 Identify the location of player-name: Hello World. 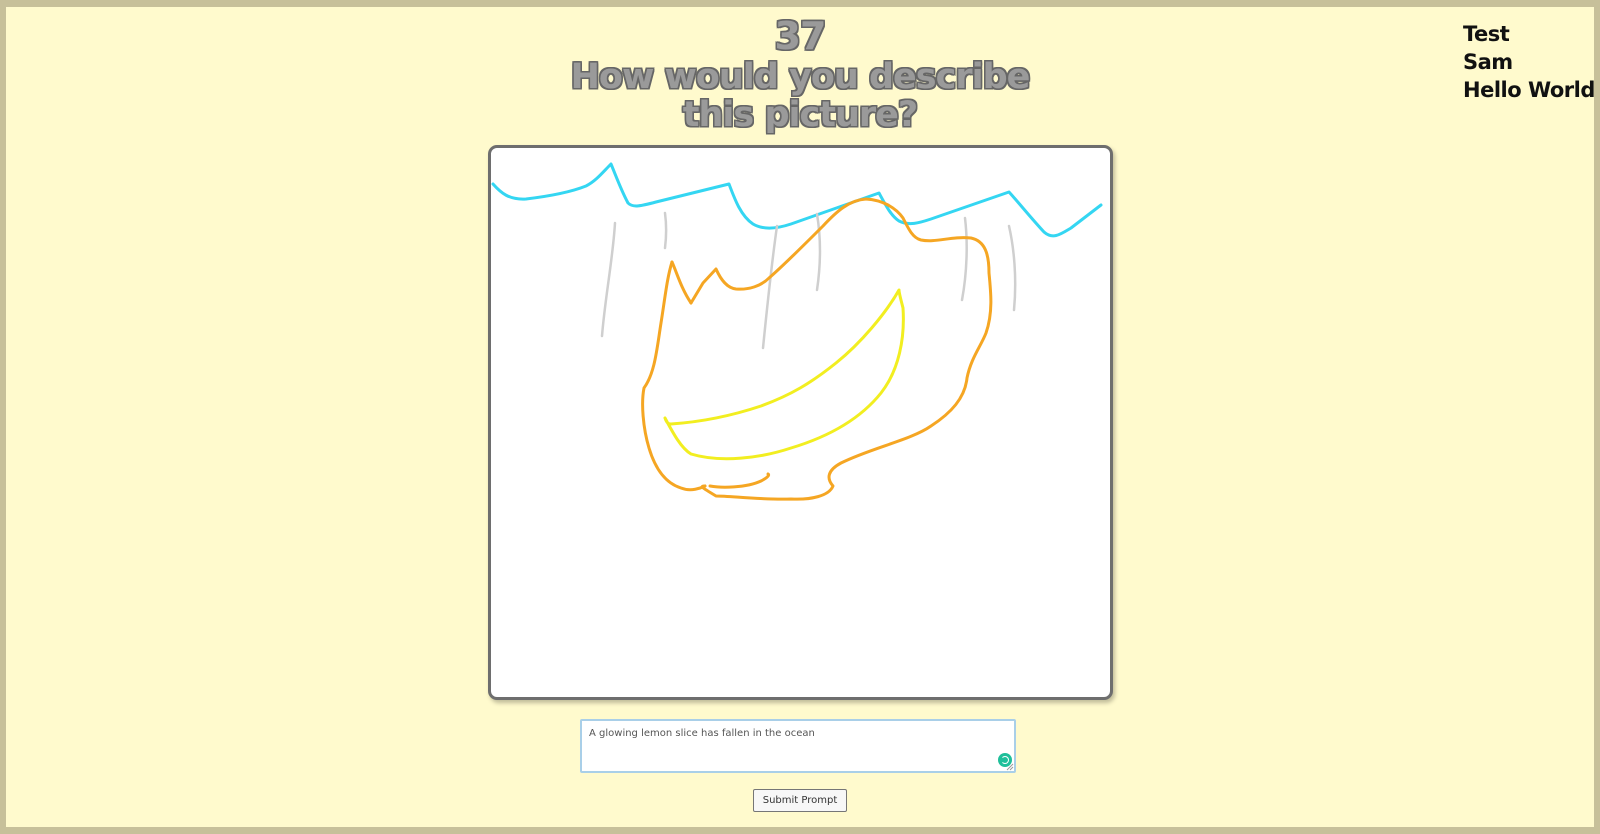
(1529, 90).